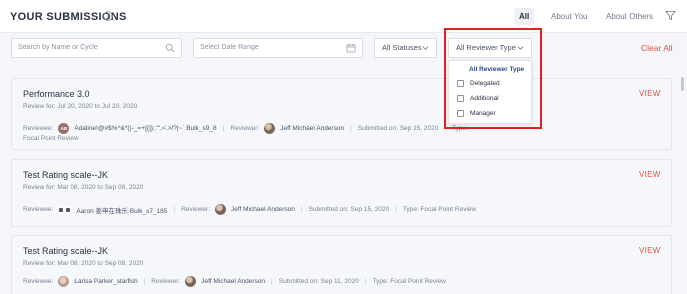  I want to click on clear-all-button: Clear All, so click(657, 48).